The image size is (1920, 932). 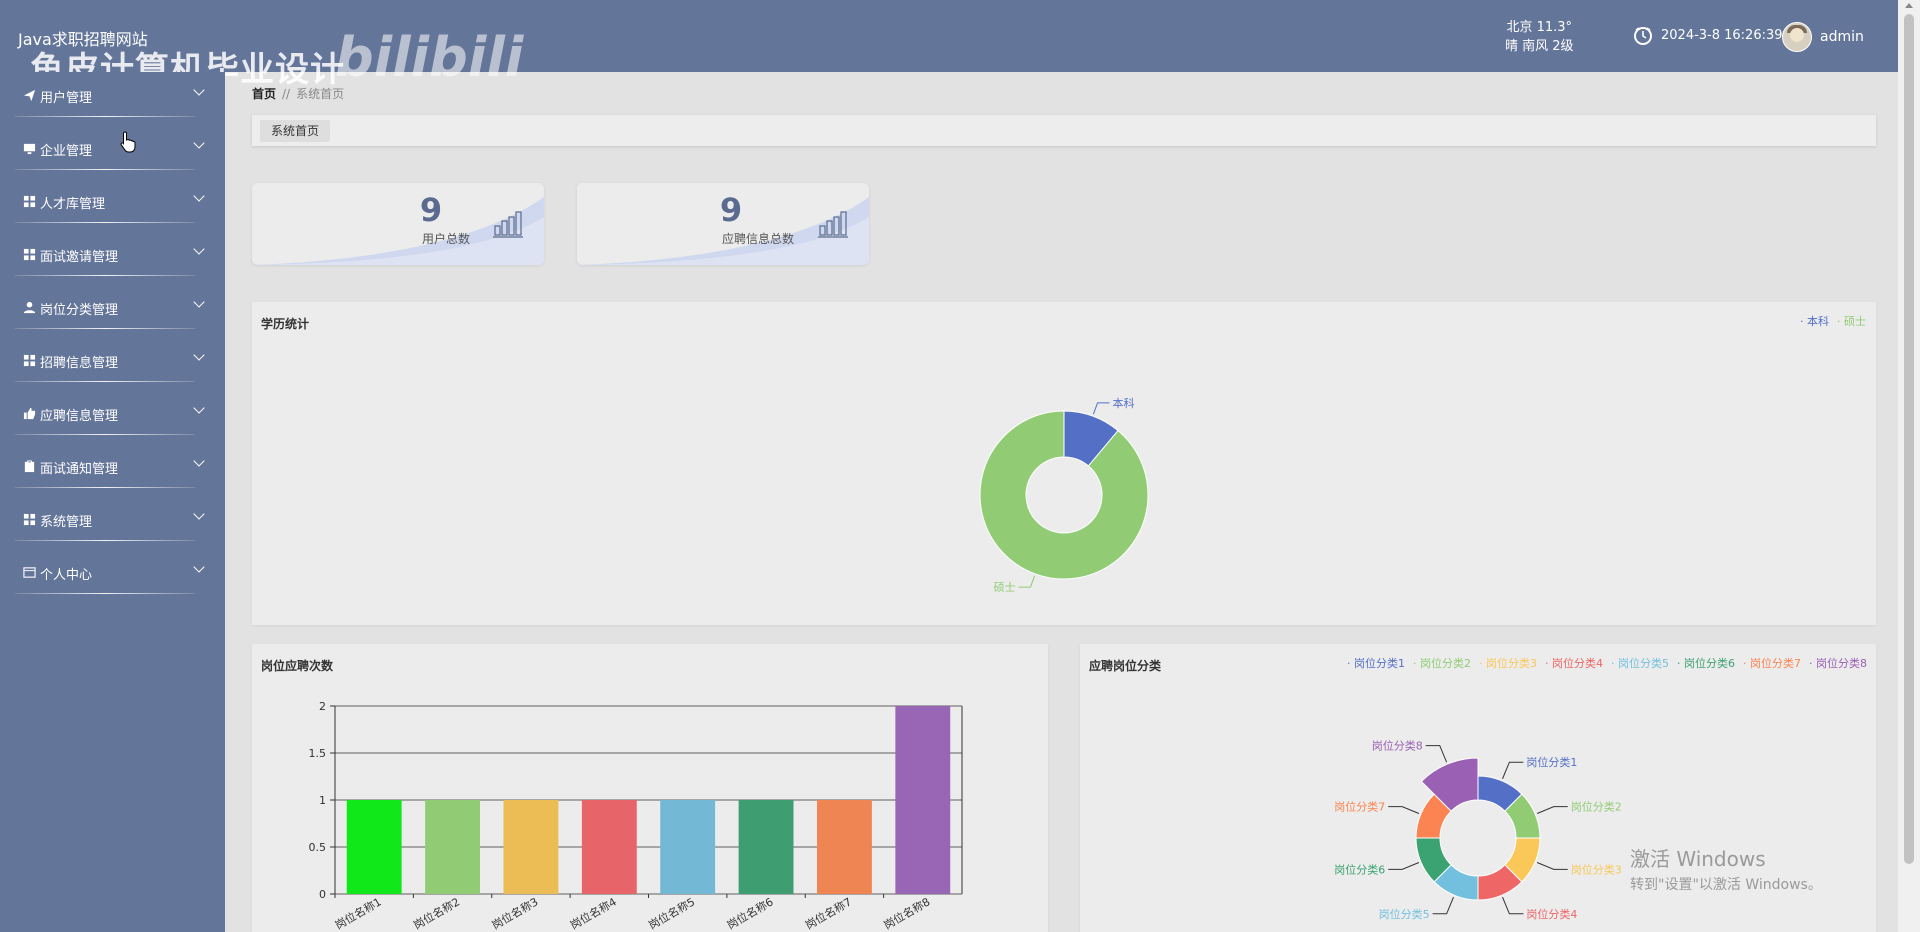 I want to click on stat-card-users: 9 用户总数, so click(x=398, y=224).